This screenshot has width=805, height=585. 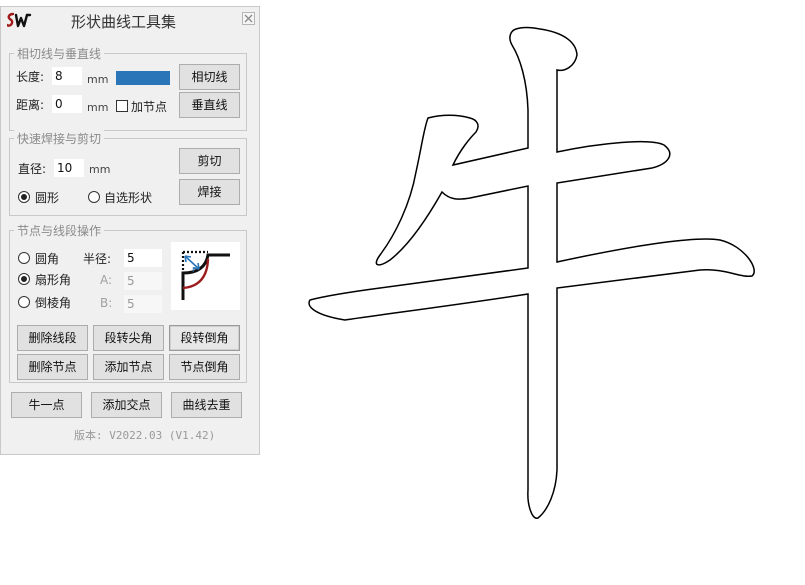 What do you see at coordinates (128, 367) in the screenshot?
I see `add-node-button: 添加节点` at bounding box center [128, 367].